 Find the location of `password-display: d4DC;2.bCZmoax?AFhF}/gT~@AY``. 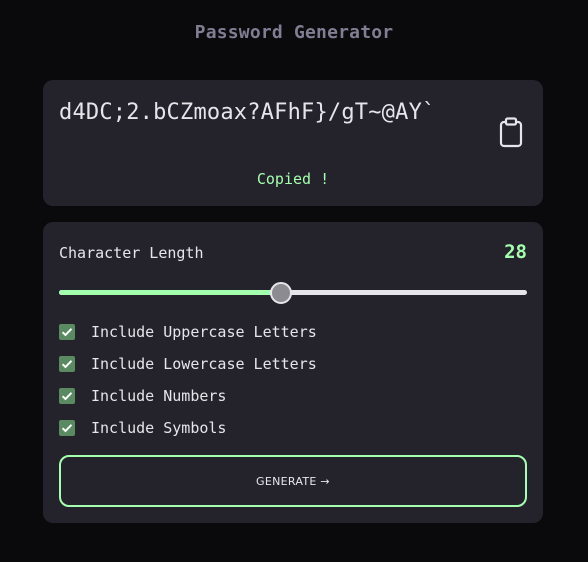

password-display: d4DC;2.bCZmoax?AFhF}/gT~@AY` is located at coordinates (247, 112).